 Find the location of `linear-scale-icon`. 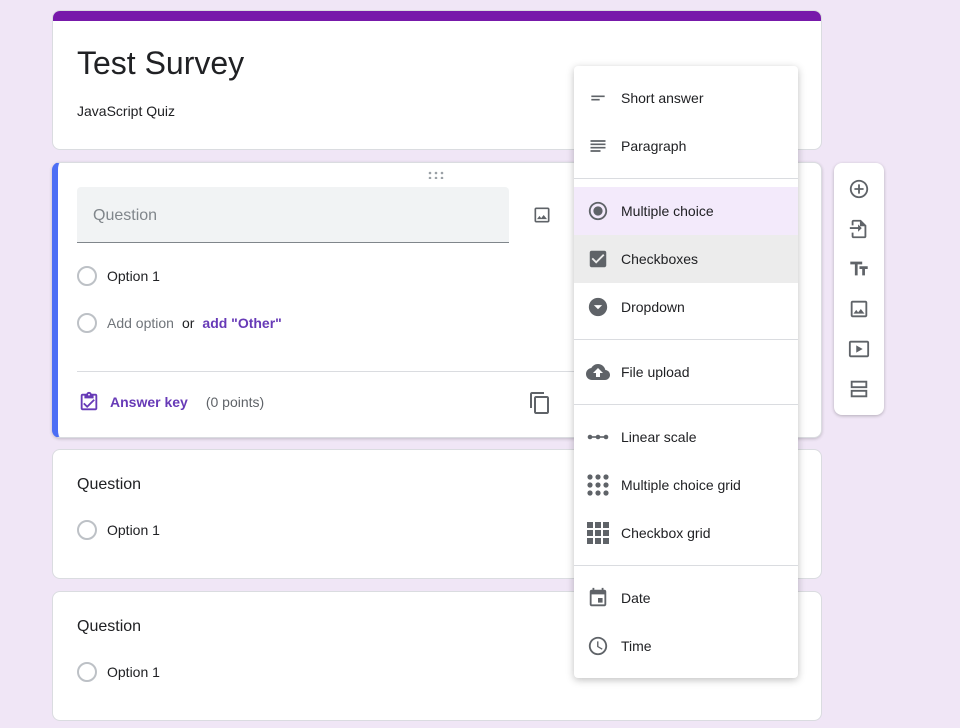

linear-scale-icon is located at coordinates (598, 437).